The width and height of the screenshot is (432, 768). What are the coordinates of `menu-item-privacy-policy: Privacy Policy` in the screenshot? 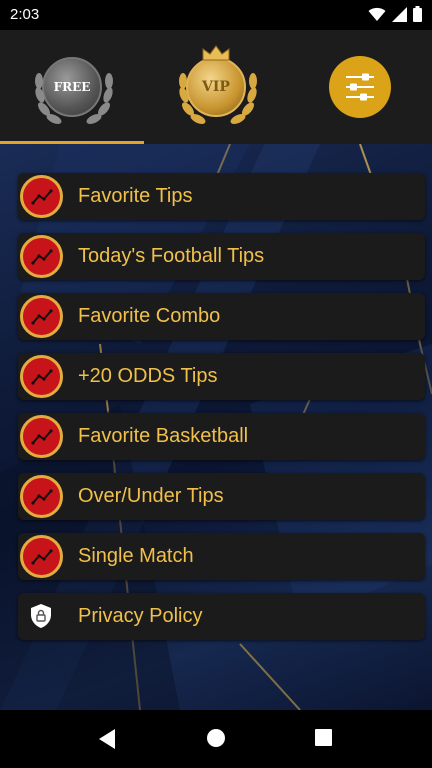 It's located at (221, 616).